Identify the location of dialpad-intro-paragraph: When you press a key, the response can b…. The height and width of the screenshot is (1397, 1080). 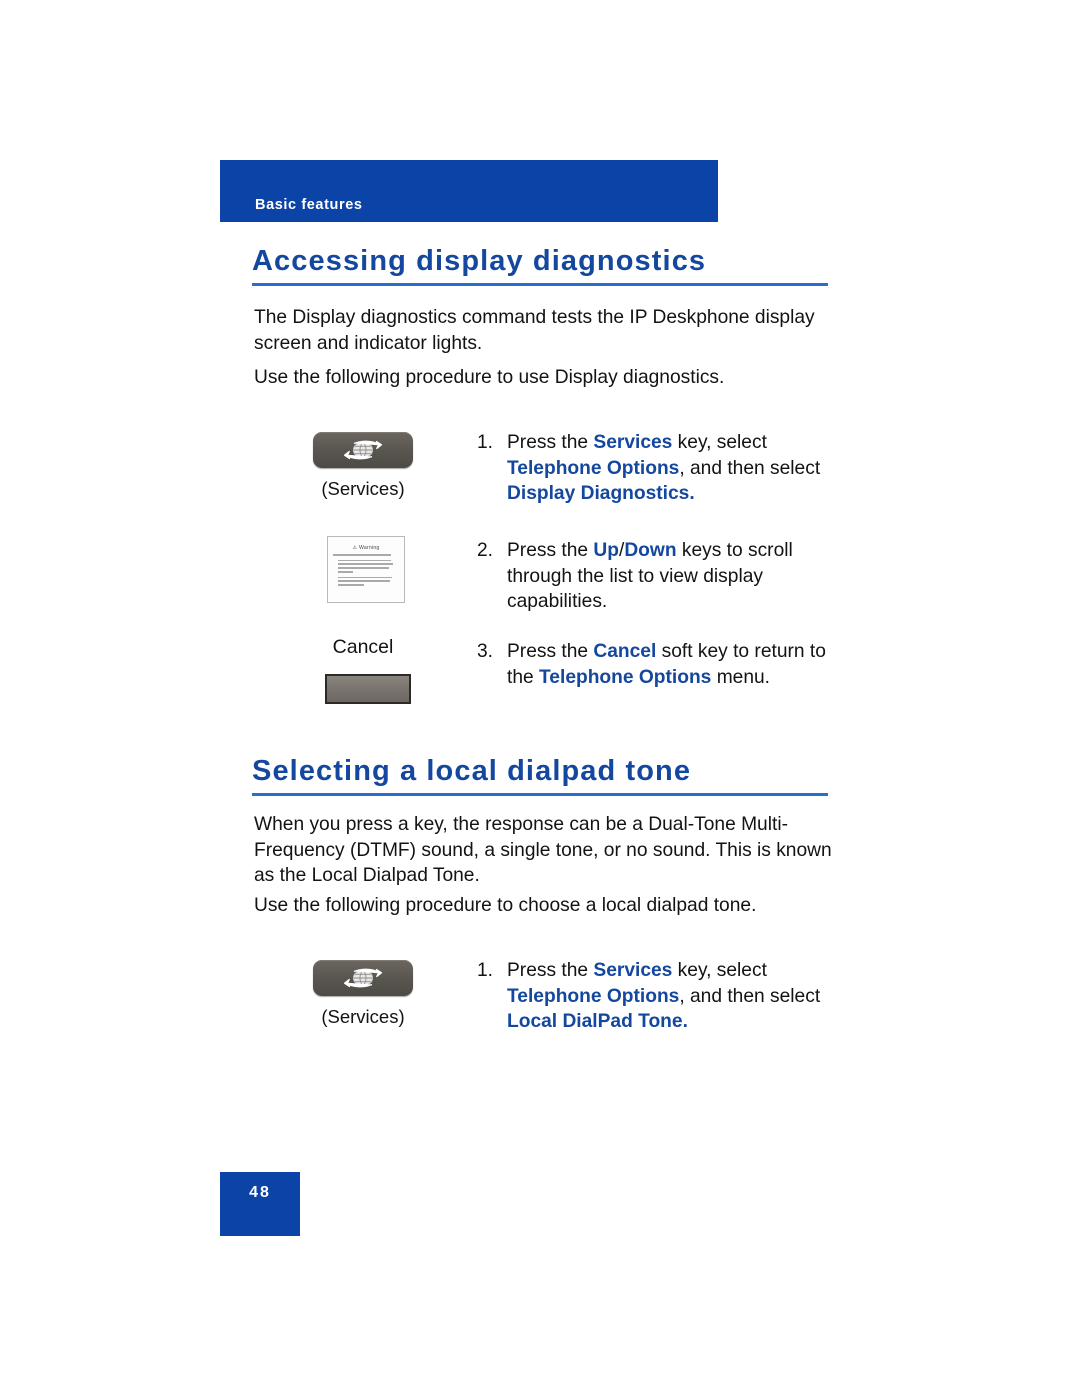
(543, 850).